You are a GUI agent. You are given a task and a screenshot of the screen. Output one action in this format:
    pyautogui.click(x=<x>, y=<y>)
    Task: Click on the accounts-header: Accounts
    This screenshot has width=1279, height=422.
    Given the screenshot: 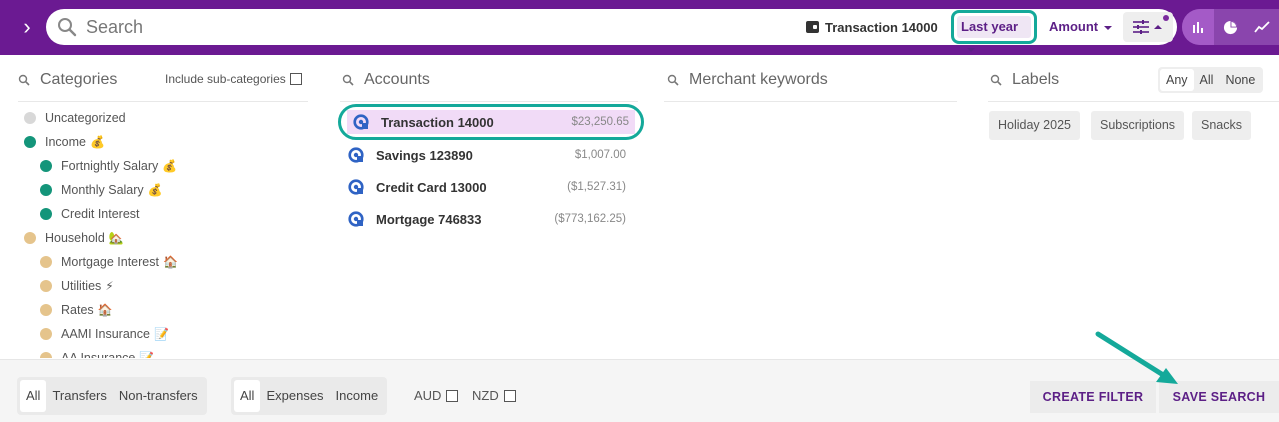 What is the action you would take?
    pyautogui.click(x=386, y=80)
    